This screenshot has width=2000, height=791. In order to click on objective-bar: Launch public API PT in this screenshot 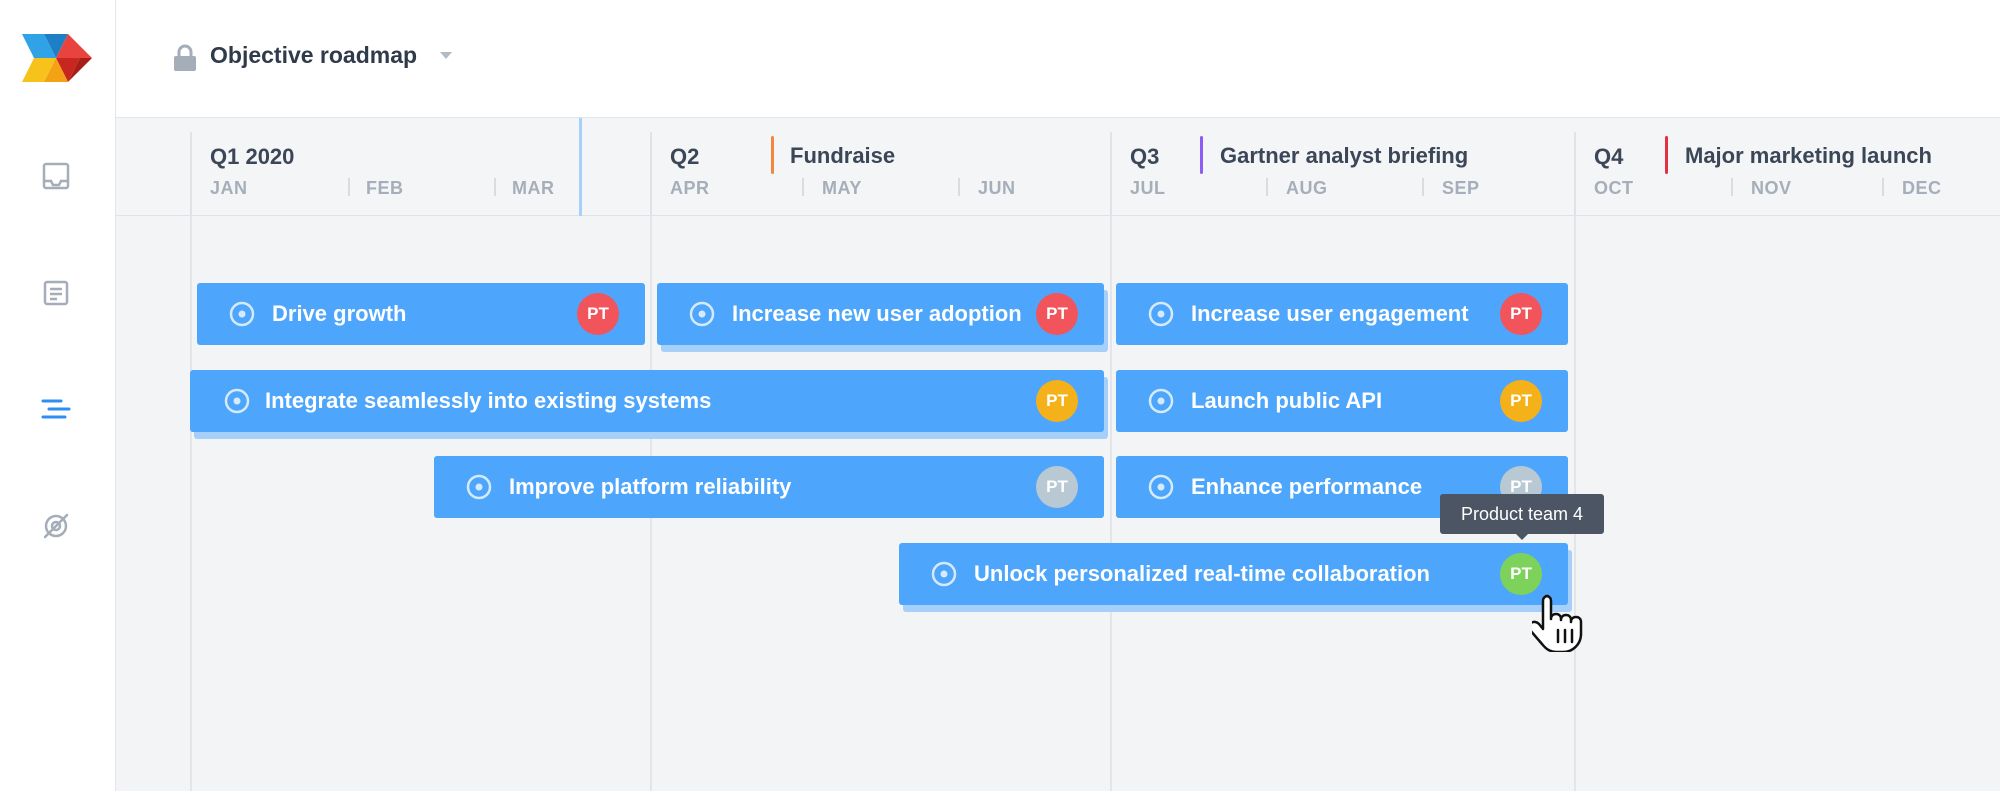, I will do `click(1342, 401)`.